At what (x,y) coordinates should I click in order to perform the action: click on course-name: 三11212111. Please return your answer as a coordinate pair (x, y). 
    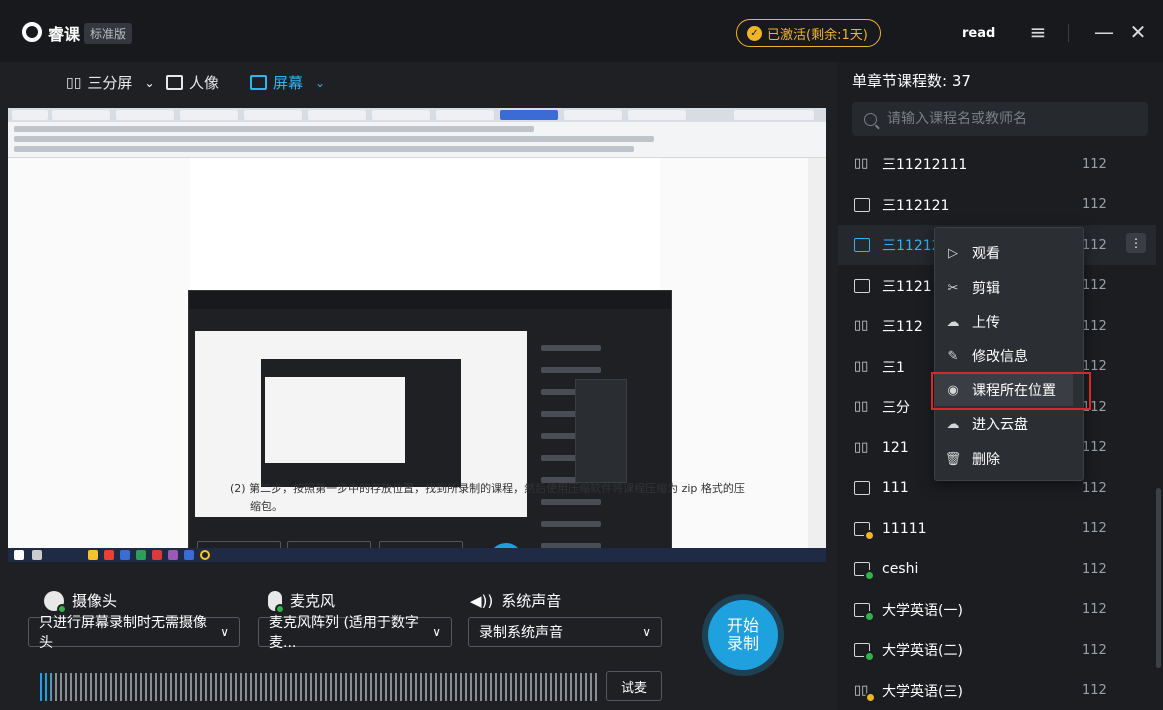
    Looking at the image, I should click on (925, 165).